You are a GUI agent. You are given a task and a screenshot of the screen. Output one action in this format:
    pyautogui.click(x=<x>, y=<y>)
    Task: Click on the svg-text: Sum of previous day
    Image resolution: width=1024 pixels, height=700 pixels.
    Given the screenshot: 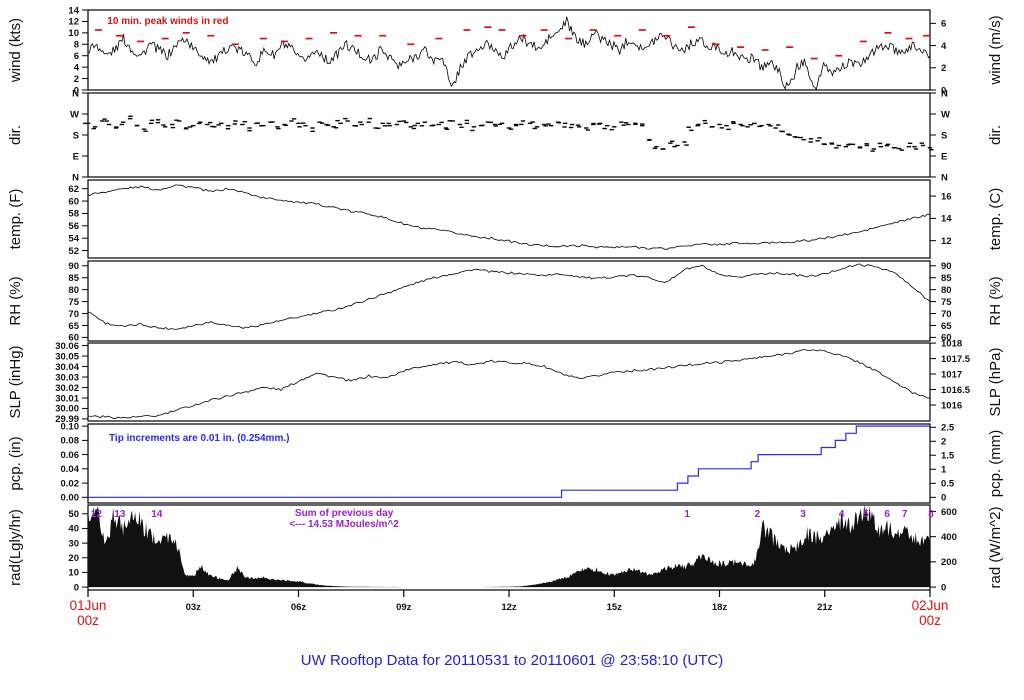 What is the action you would take?
    pyautogui.click(x=344, y=513)
    